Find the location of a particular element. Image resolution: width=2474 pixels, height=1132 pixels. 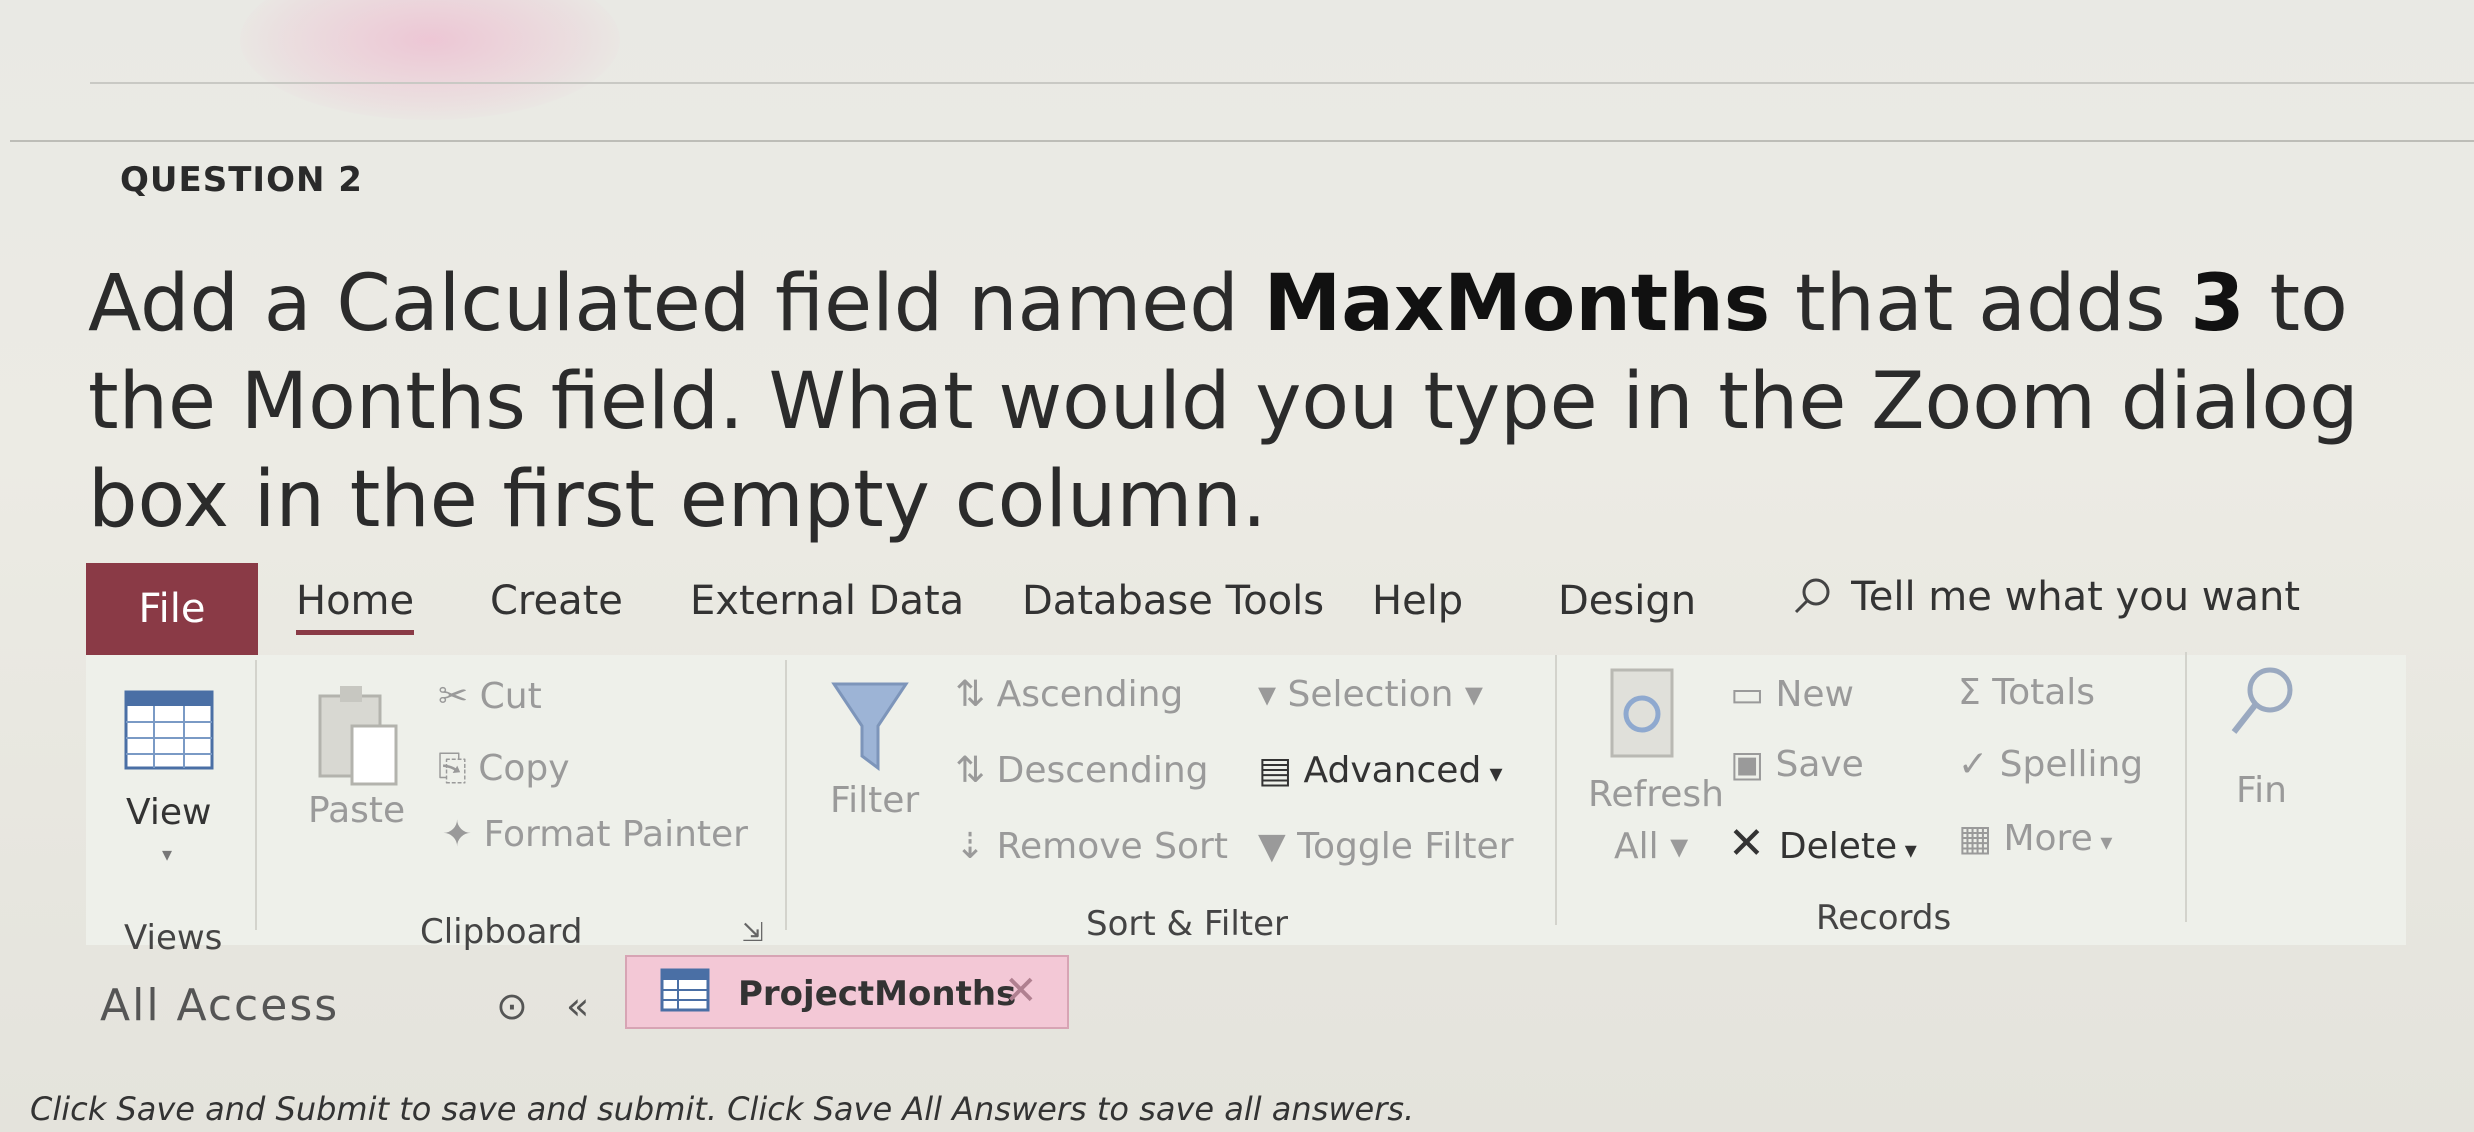

more-button: ▦ More ▾ is located at coordinates (2035, 838).